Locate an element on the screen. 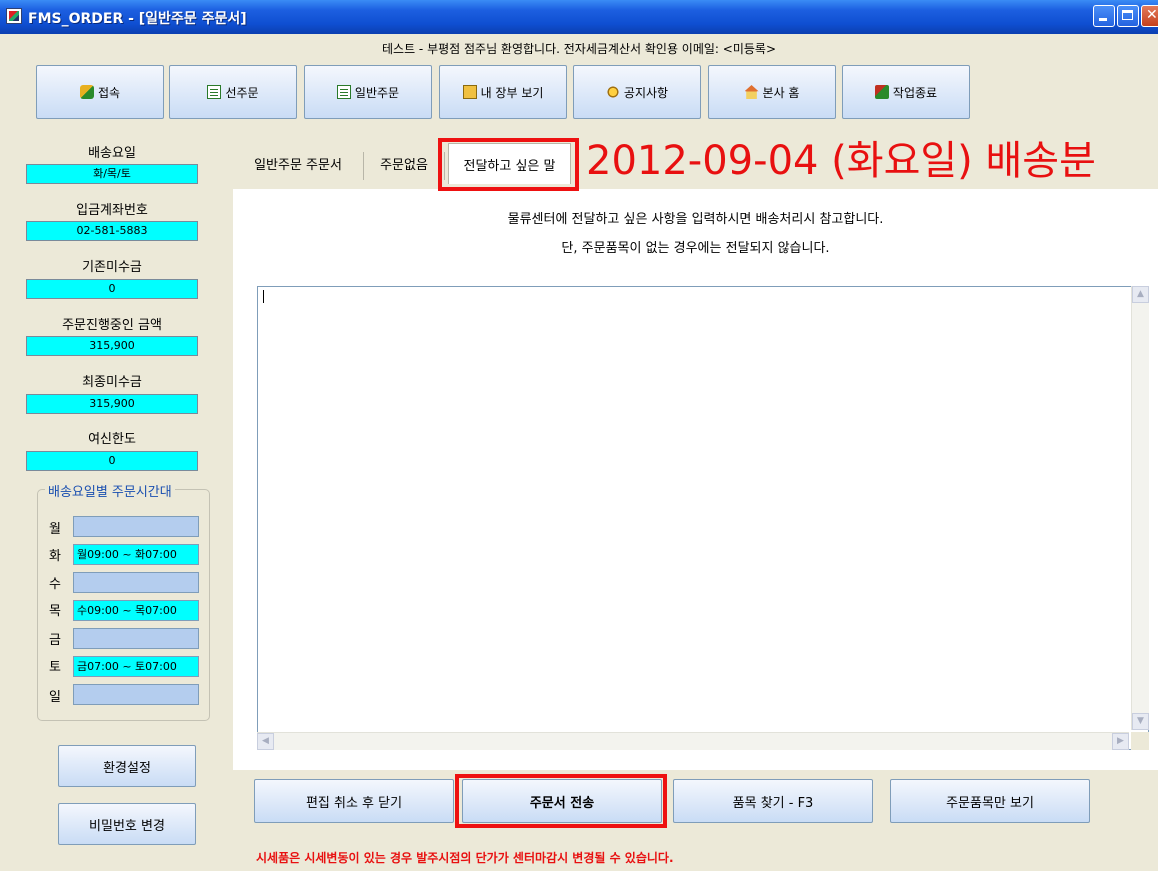 Image resolution: width=1158 pixels, height=871 pixels. find-item-button: 품목 찾기 - F3 is located at coordinates (773, 801).